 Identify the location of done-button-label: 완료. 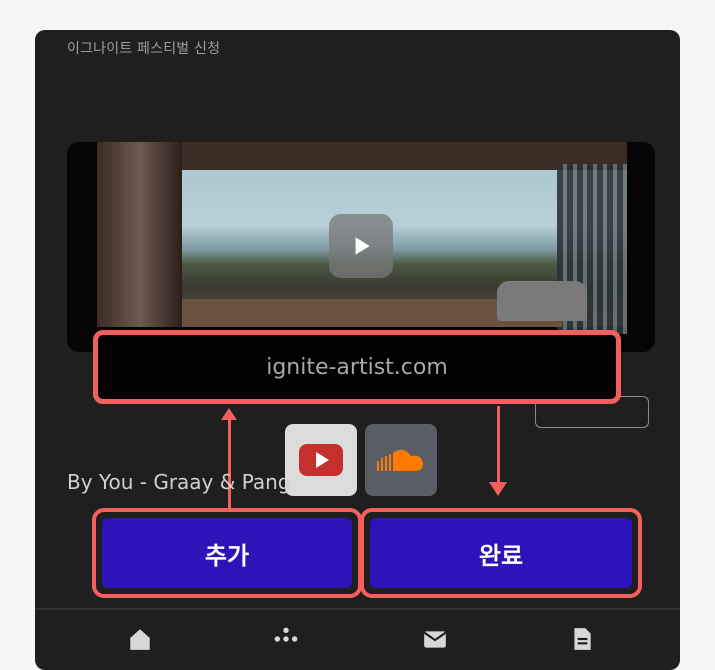
(501, 553).